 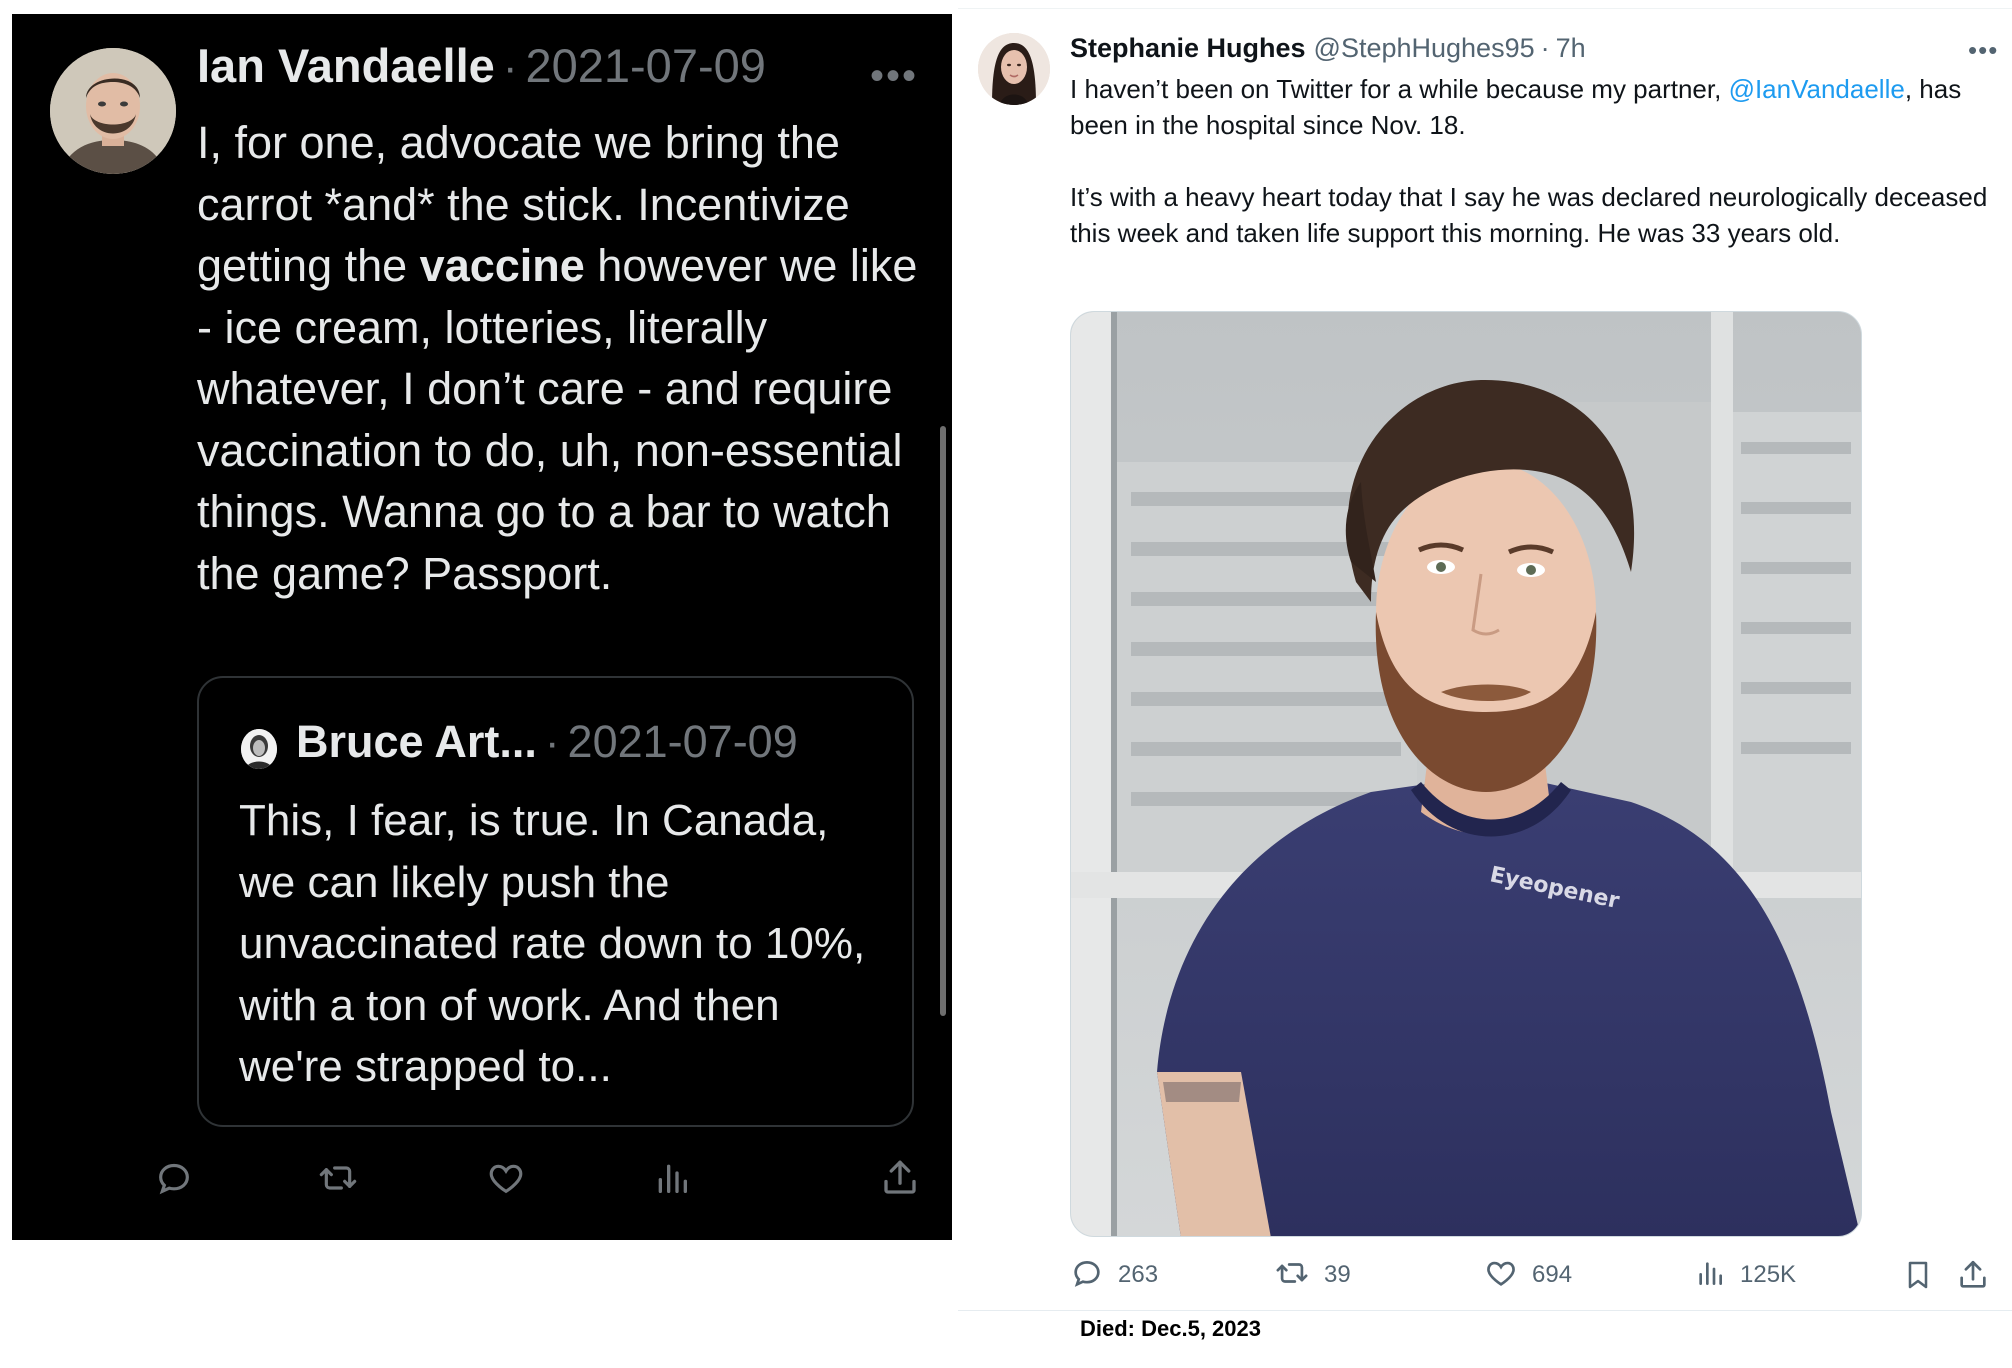 I want to click on tweet-actions: 263 39 694 125K, so click(x=1535, y=1277).